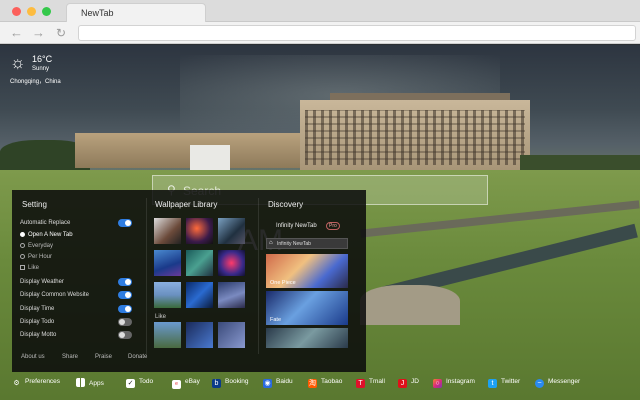  I want to click on display-weather-toggle, so click(125, 282).